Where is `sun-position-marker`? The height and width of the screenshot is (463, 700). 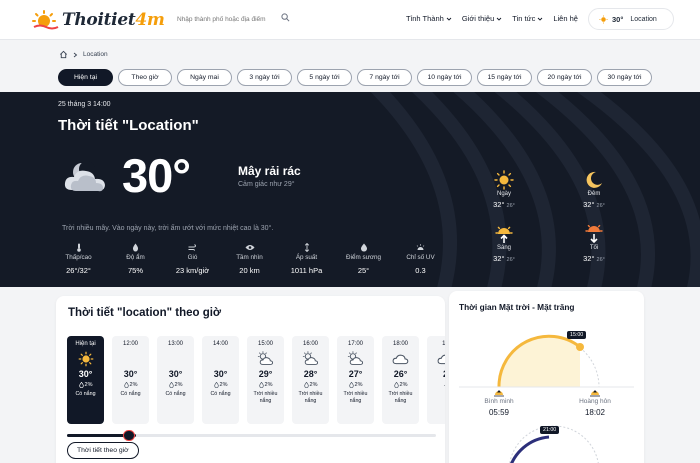 sun-position-marker is located at coordinates (580, 347).